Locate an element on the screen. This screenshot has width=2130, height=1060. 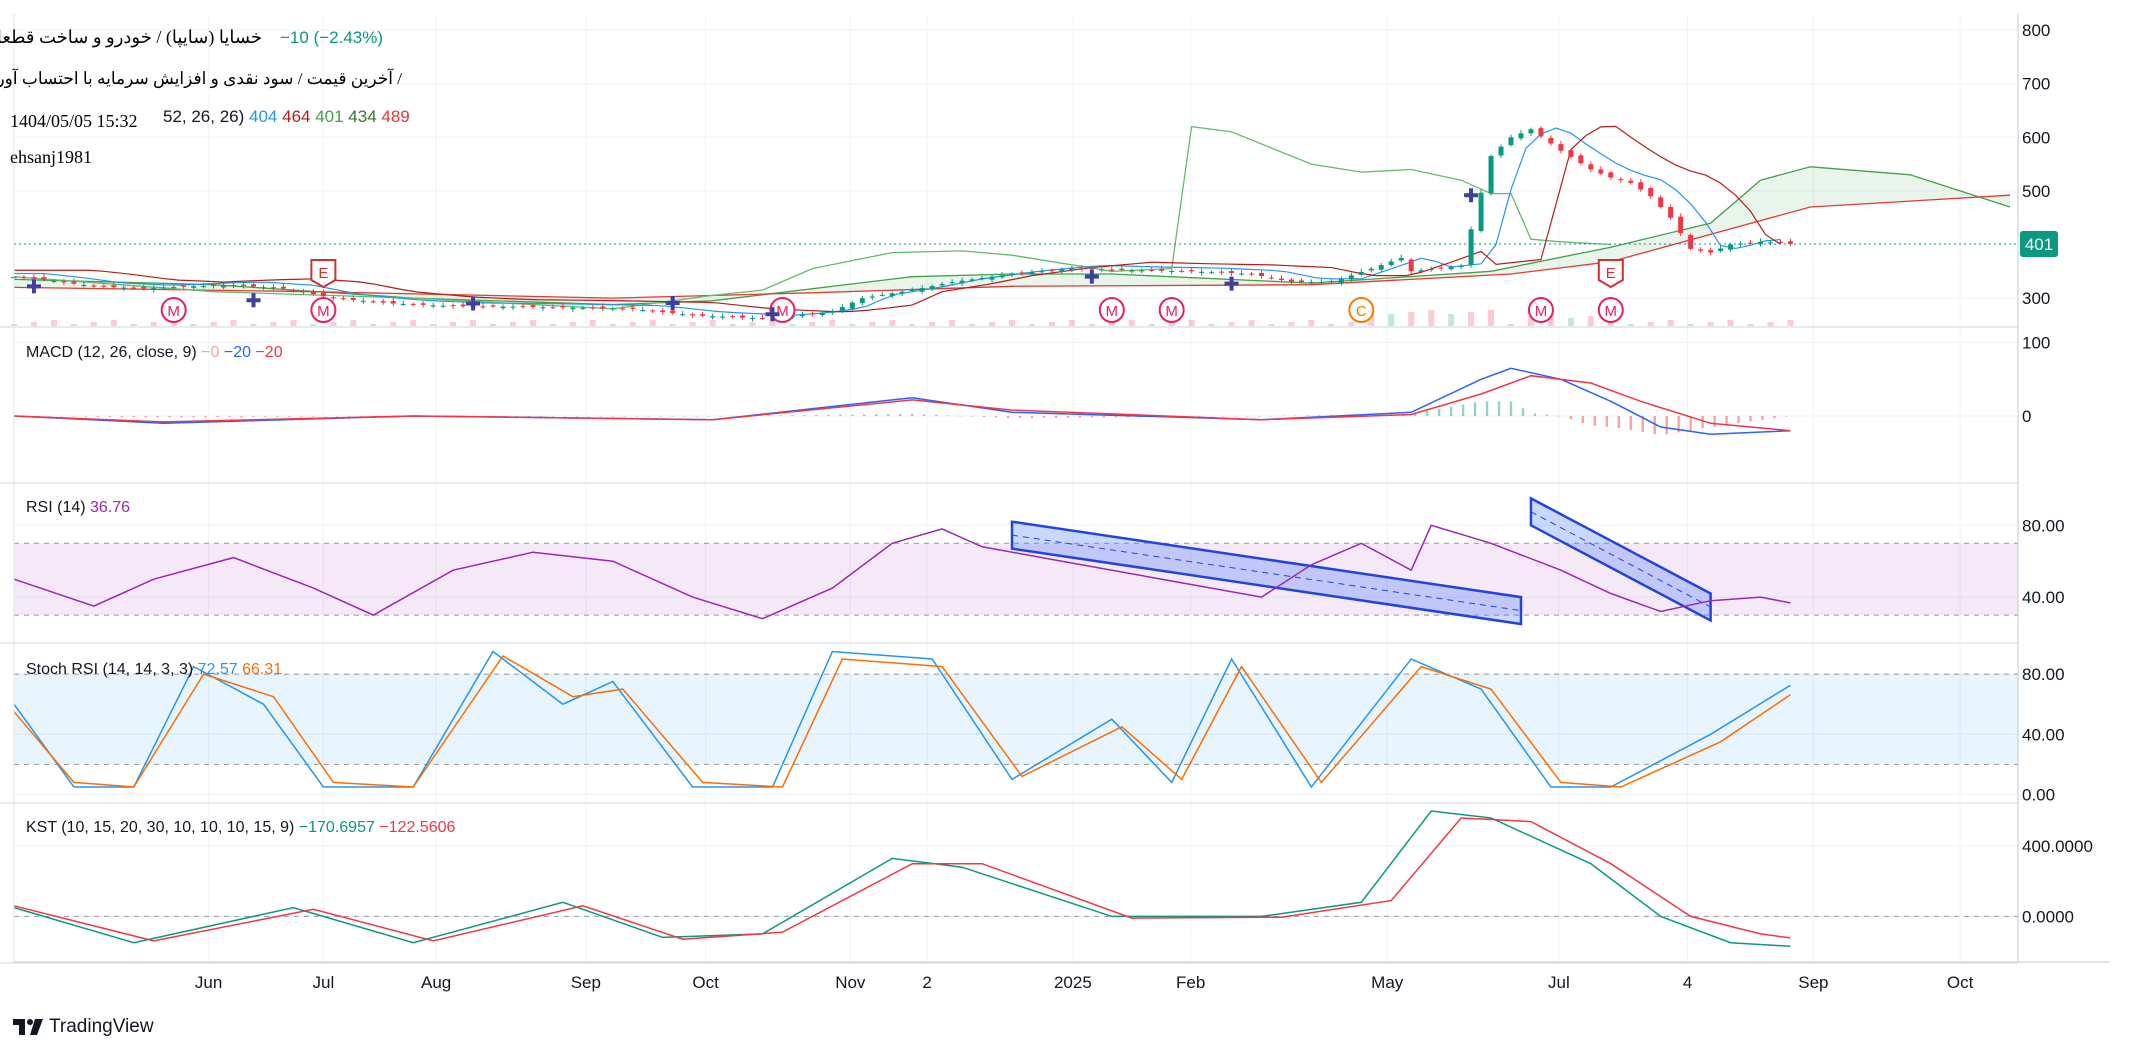
x-tick-label: 2 is located at coordinates (926, 982).